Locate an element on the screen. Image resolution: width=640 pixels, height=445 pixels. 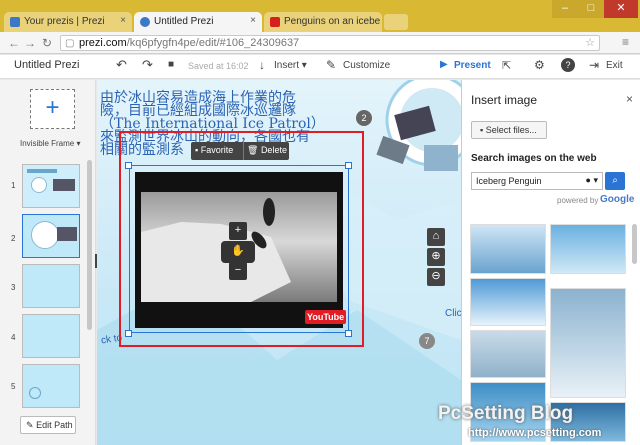
tab-untitled-prezi: Untitled Prezi × is located at coordinates (198, 22).